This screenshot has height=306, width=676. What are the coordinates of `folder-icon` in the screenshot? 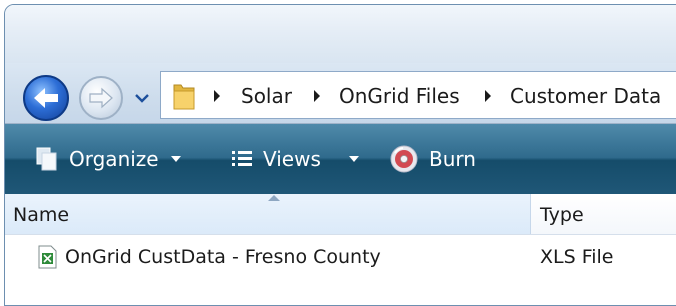 It's located at (184, 97).